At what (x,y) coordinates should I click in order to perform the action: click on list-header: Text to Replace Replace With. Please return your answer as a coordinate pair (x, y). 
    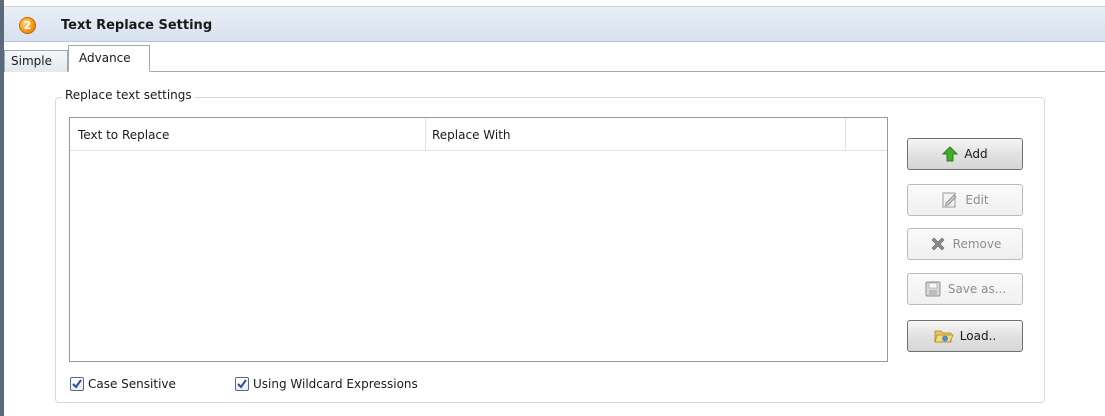
    Looking at the image, I should click on (478, 134).